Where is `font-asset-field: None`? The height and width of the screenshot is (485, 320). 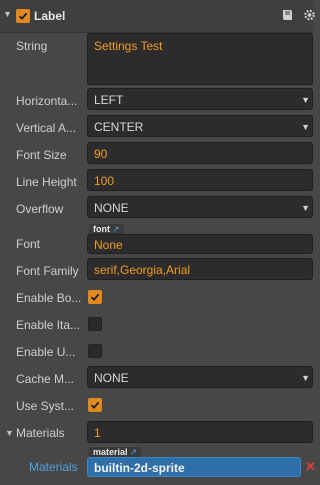 font-asset-field: None is located at coordinates (200, 244).